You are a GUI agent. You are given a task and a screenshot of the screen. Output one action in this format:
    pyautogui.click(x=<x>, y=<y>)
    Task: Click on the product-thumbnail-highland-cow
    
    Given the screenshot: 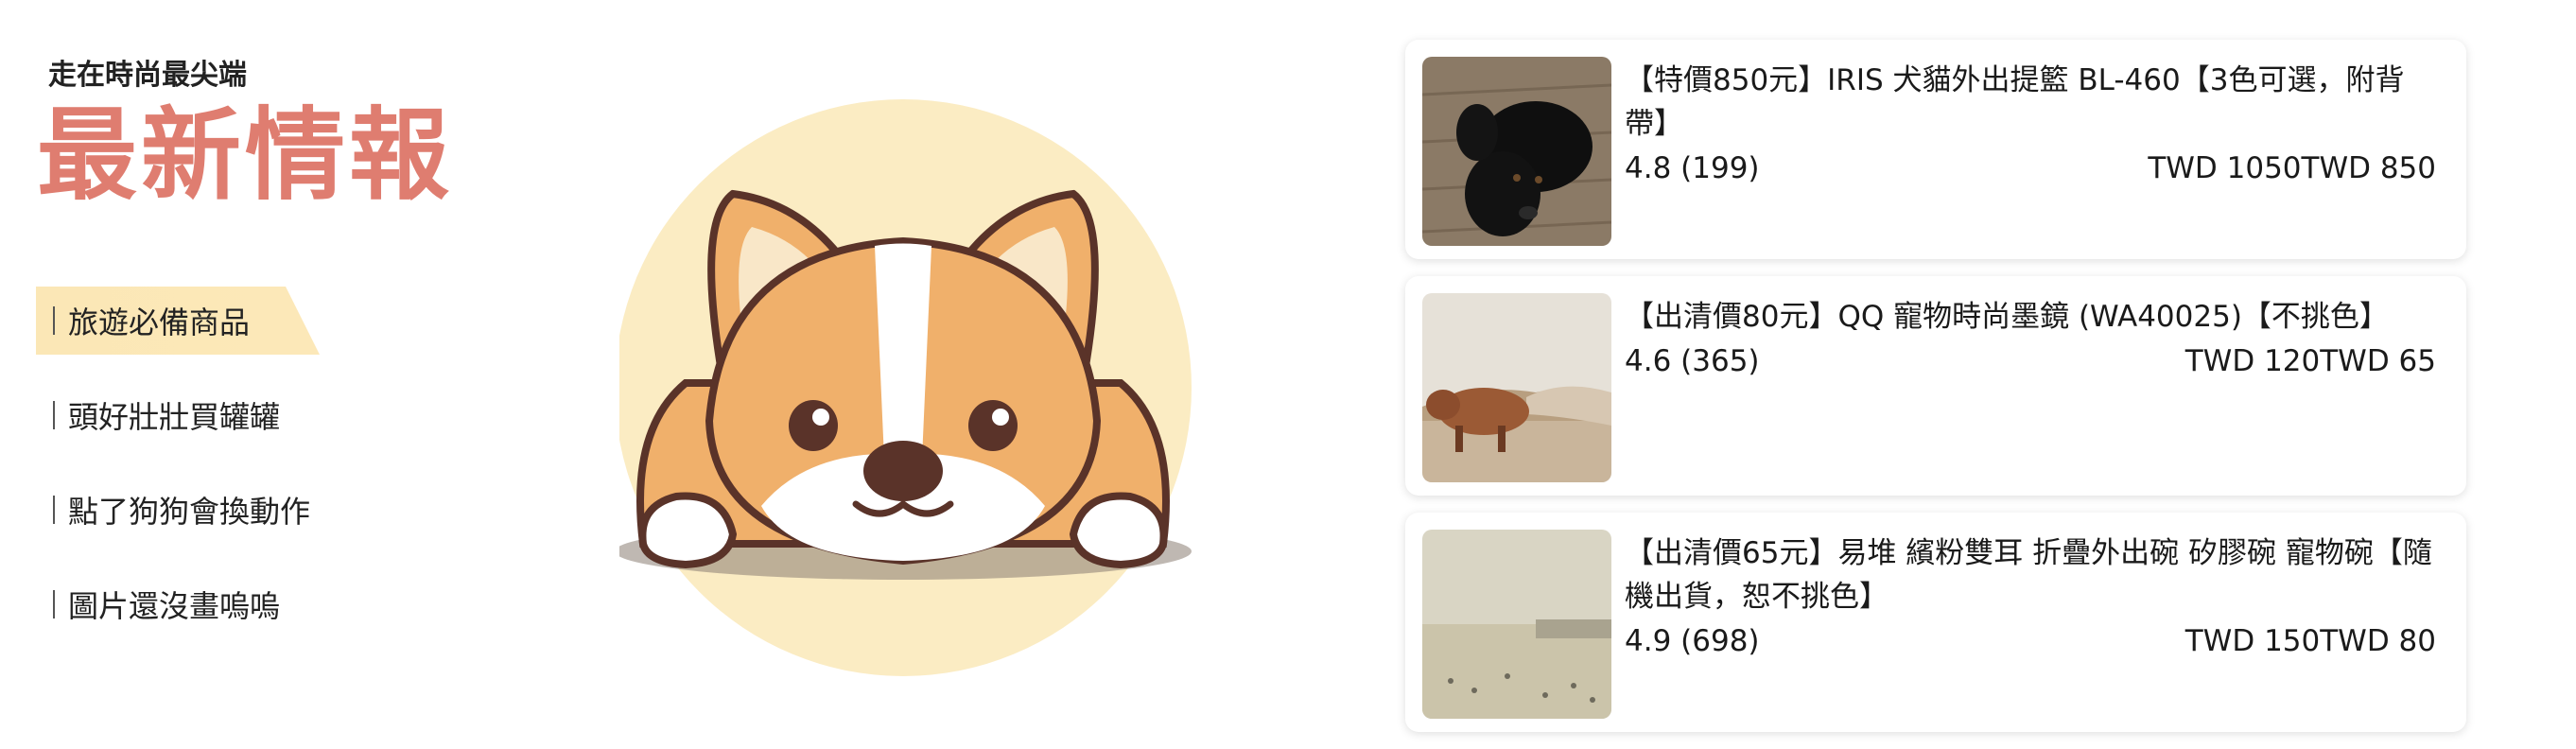 What is the action you would take?
    pyautogui.click(x=1516, y=387)
    